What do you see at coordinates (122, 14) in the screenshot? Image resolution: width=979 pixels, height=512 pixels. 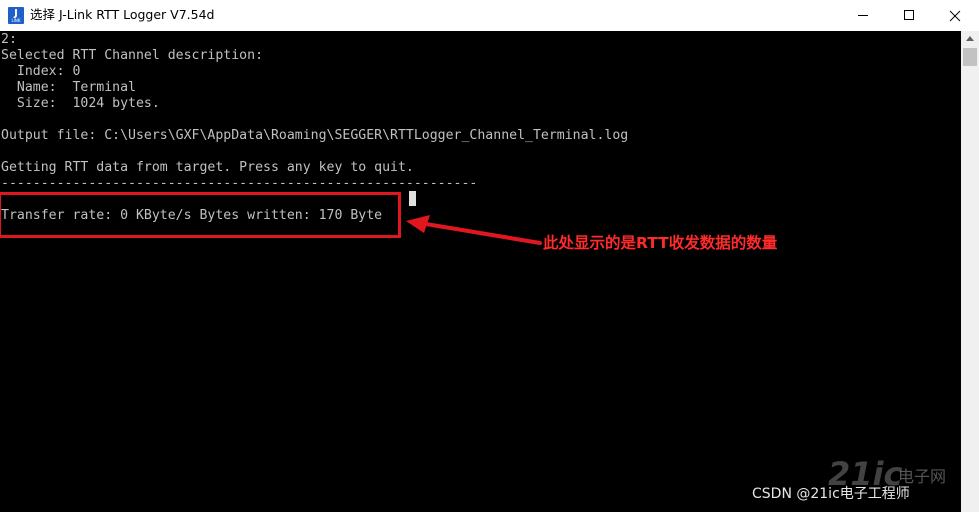 I see `window-title: 选择 J-Link RTT Logger V7.54d` at bounding box center [122, 14].